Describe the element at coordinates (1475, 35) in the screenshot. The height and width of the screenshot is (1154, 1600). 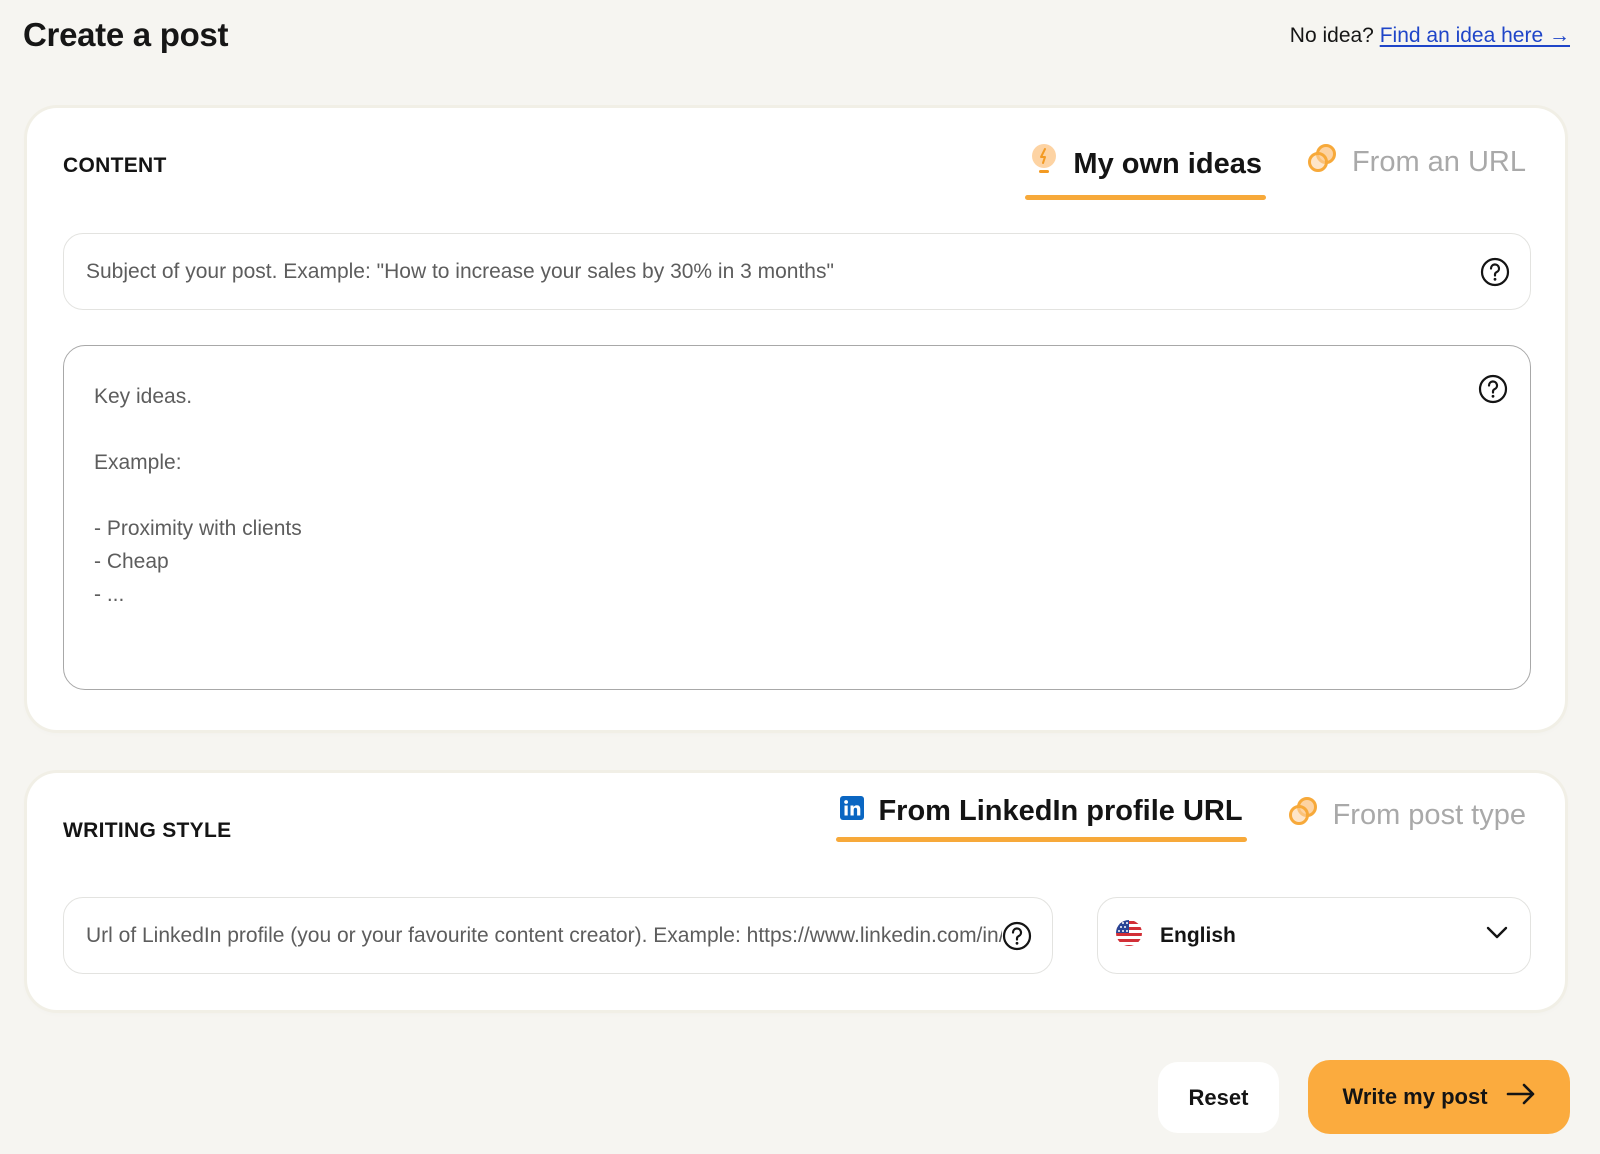
I see `find-idea-link: Find an idea here →` at that location.